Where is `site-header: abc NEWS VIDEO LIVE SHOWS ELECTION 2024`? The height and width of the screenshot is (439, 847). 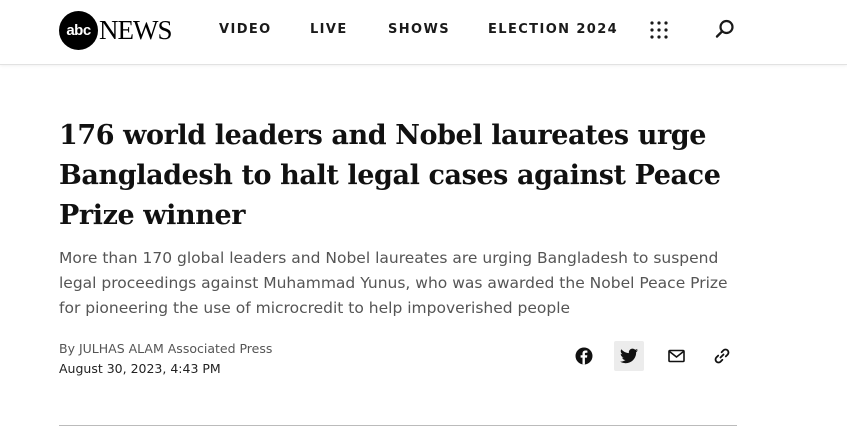 site-header: abc NEWS VIDEO LIVE SHOWS ELECTION 2024 is located at coordinates (423, 32).